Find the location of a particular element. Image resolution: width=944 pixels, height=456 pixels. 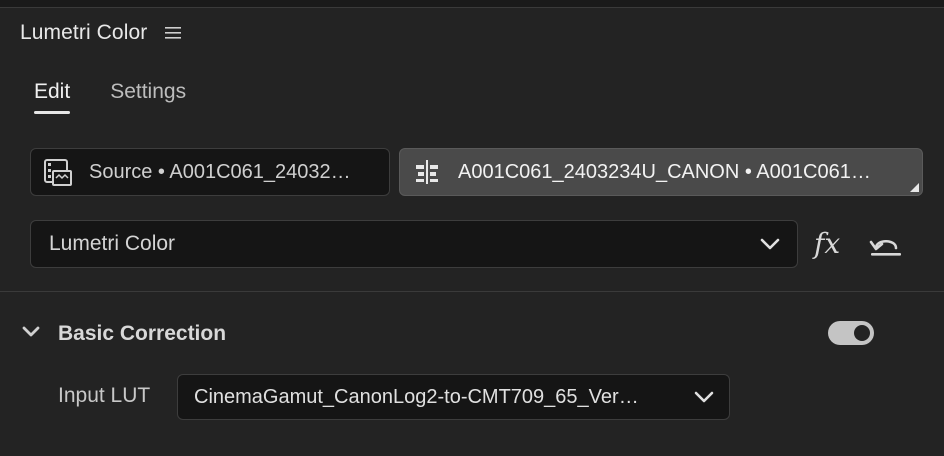

effect-instance-dropdown: Lumetri Color is located at coordinates (414, 244).